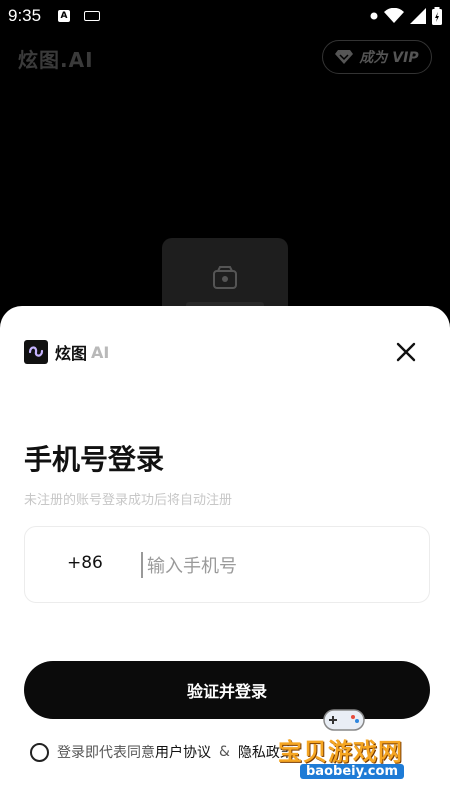 The height and width of the screenshot is (800, 450). Describe the element at coordinates (106, 753) in the screenshot. I see `agreement-text: 登录即代表同意` at that location.